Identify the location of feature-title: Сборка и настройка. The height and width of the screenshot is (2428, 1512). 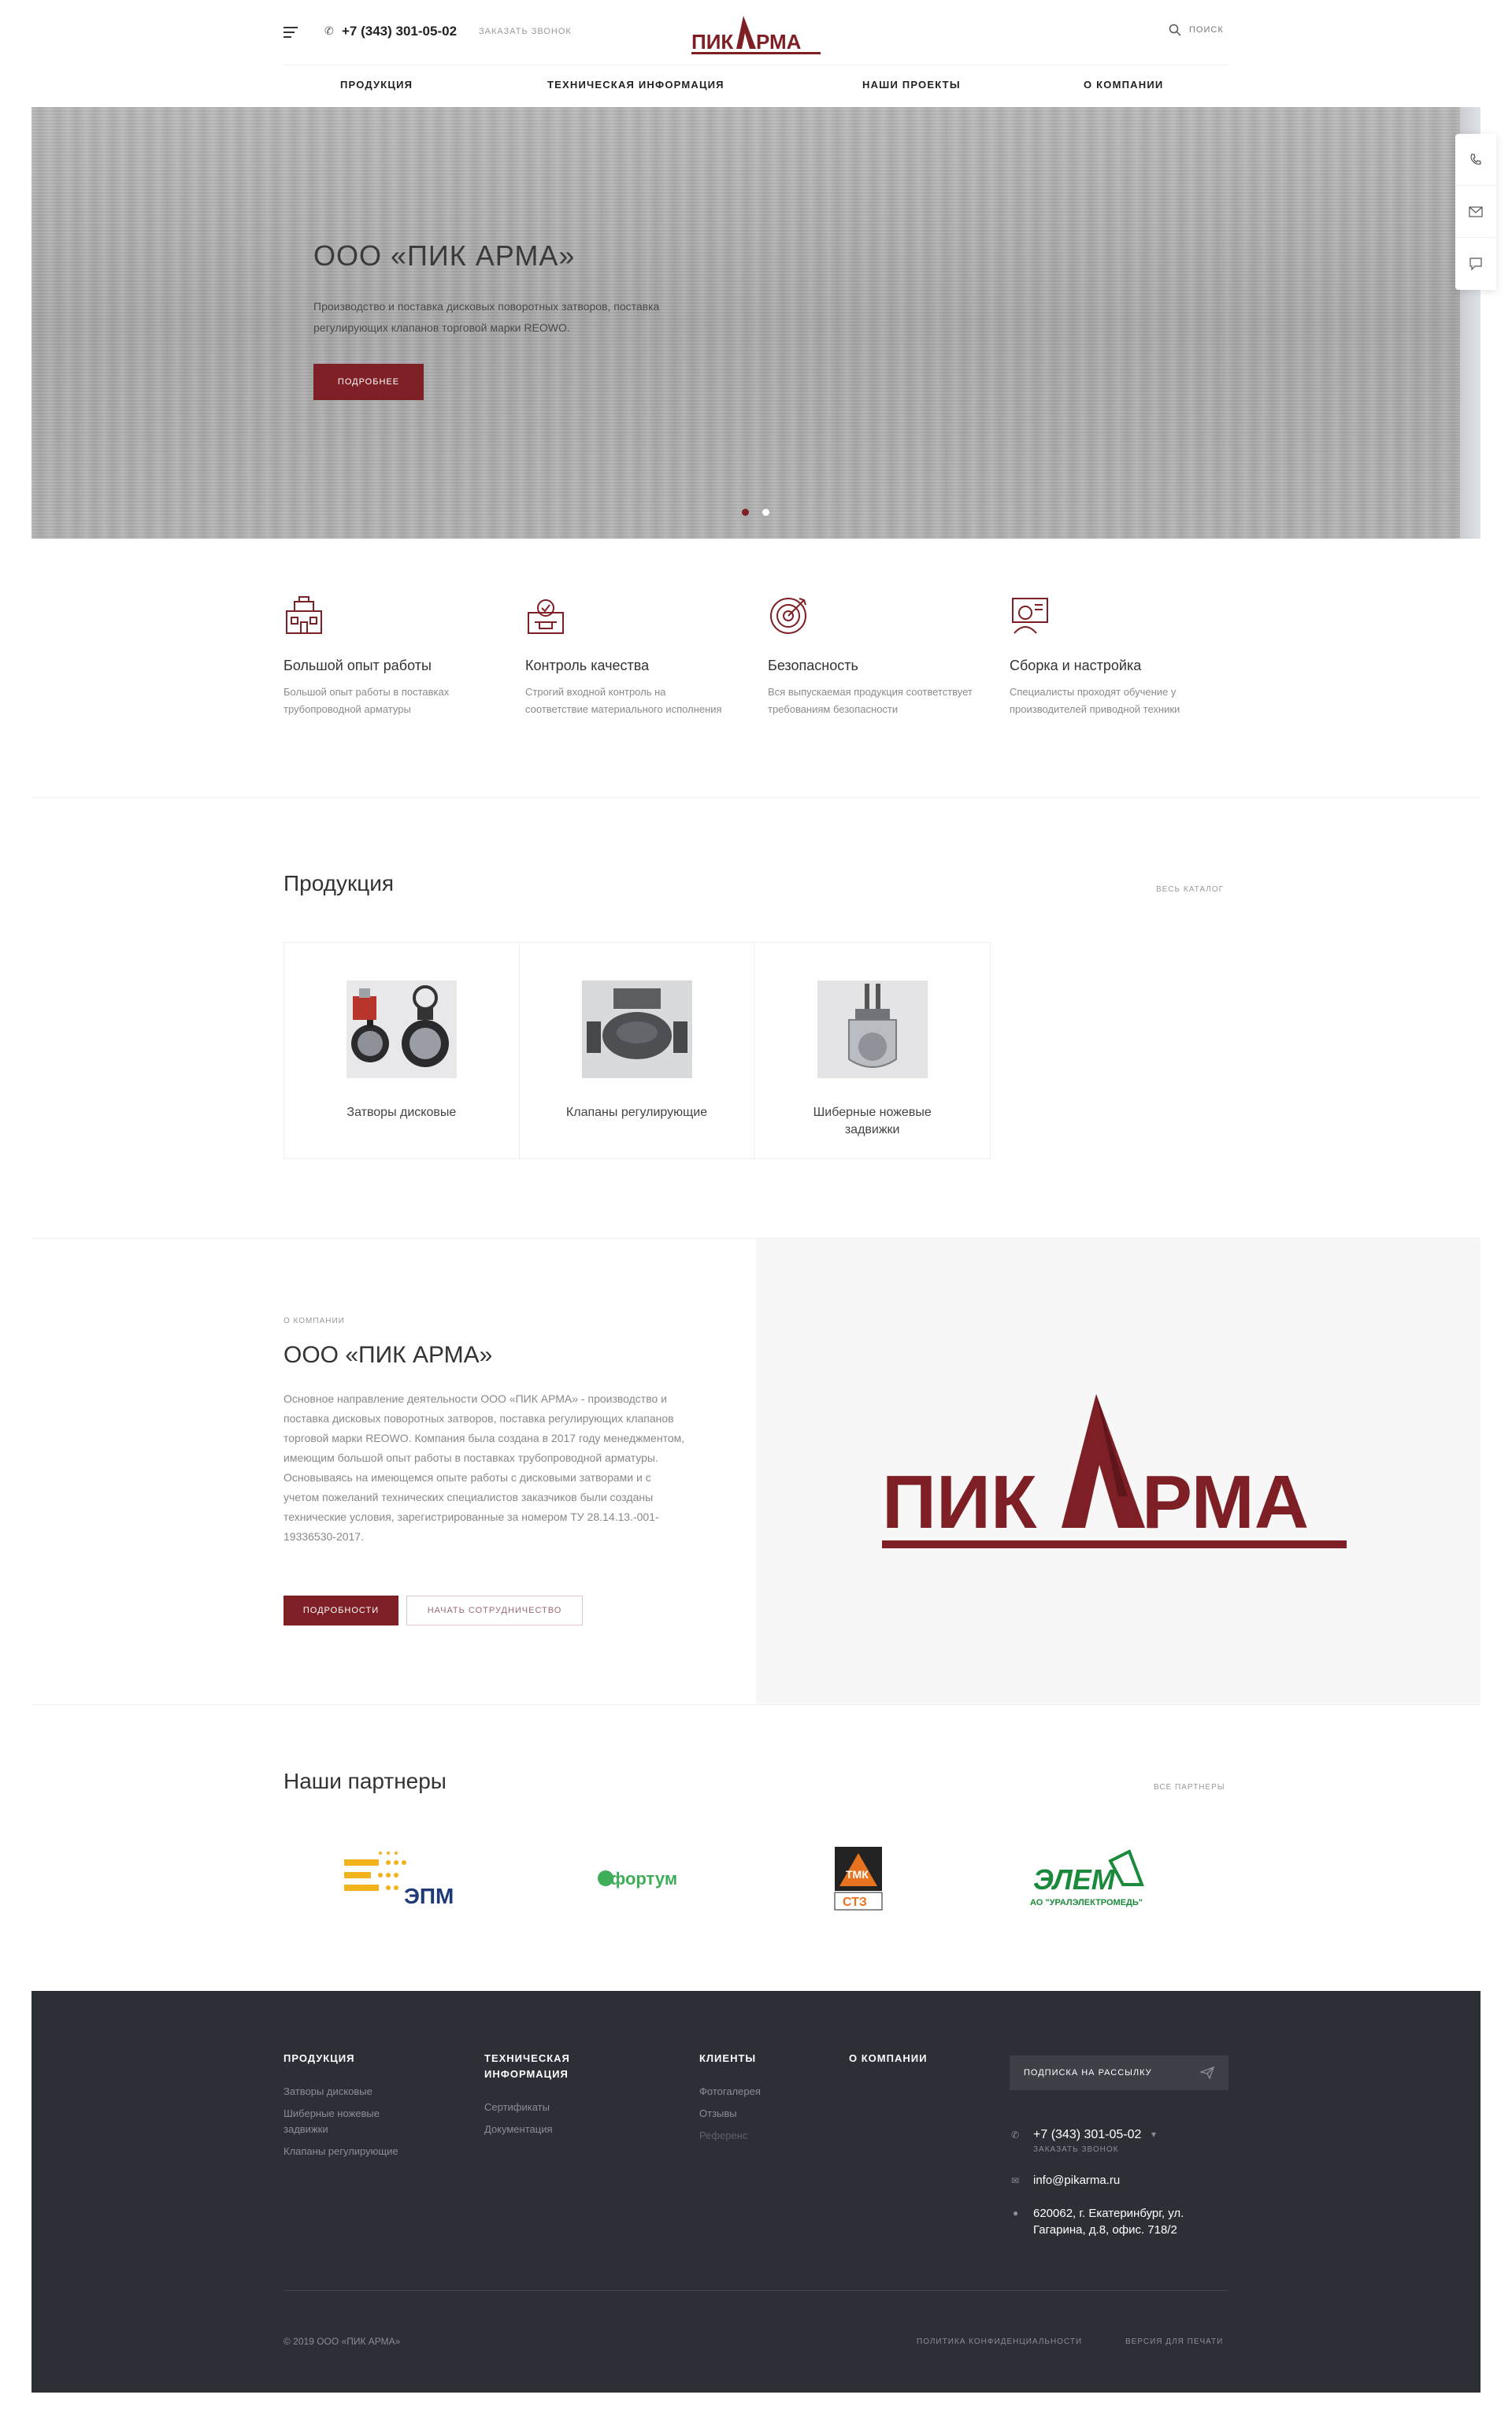
(1076, 665).